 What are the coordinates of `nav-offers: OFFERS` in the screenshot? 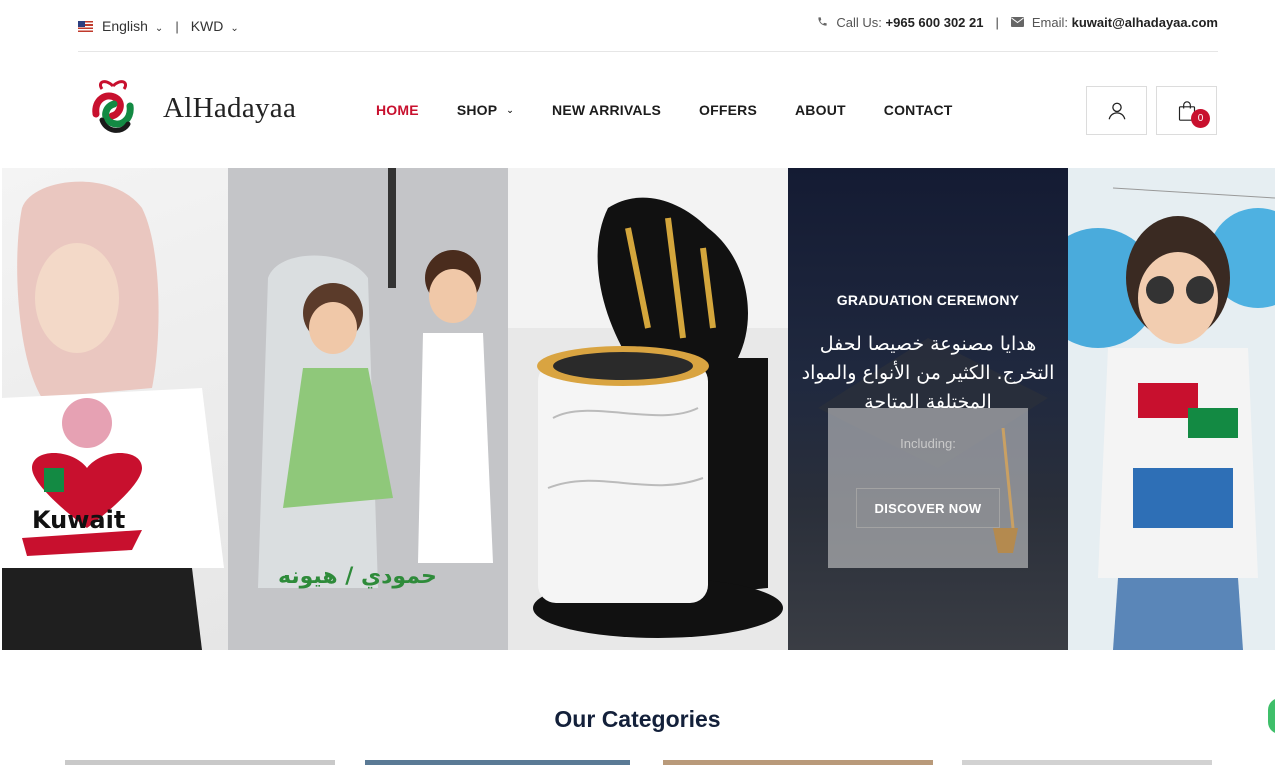 It's located at (728, 110).